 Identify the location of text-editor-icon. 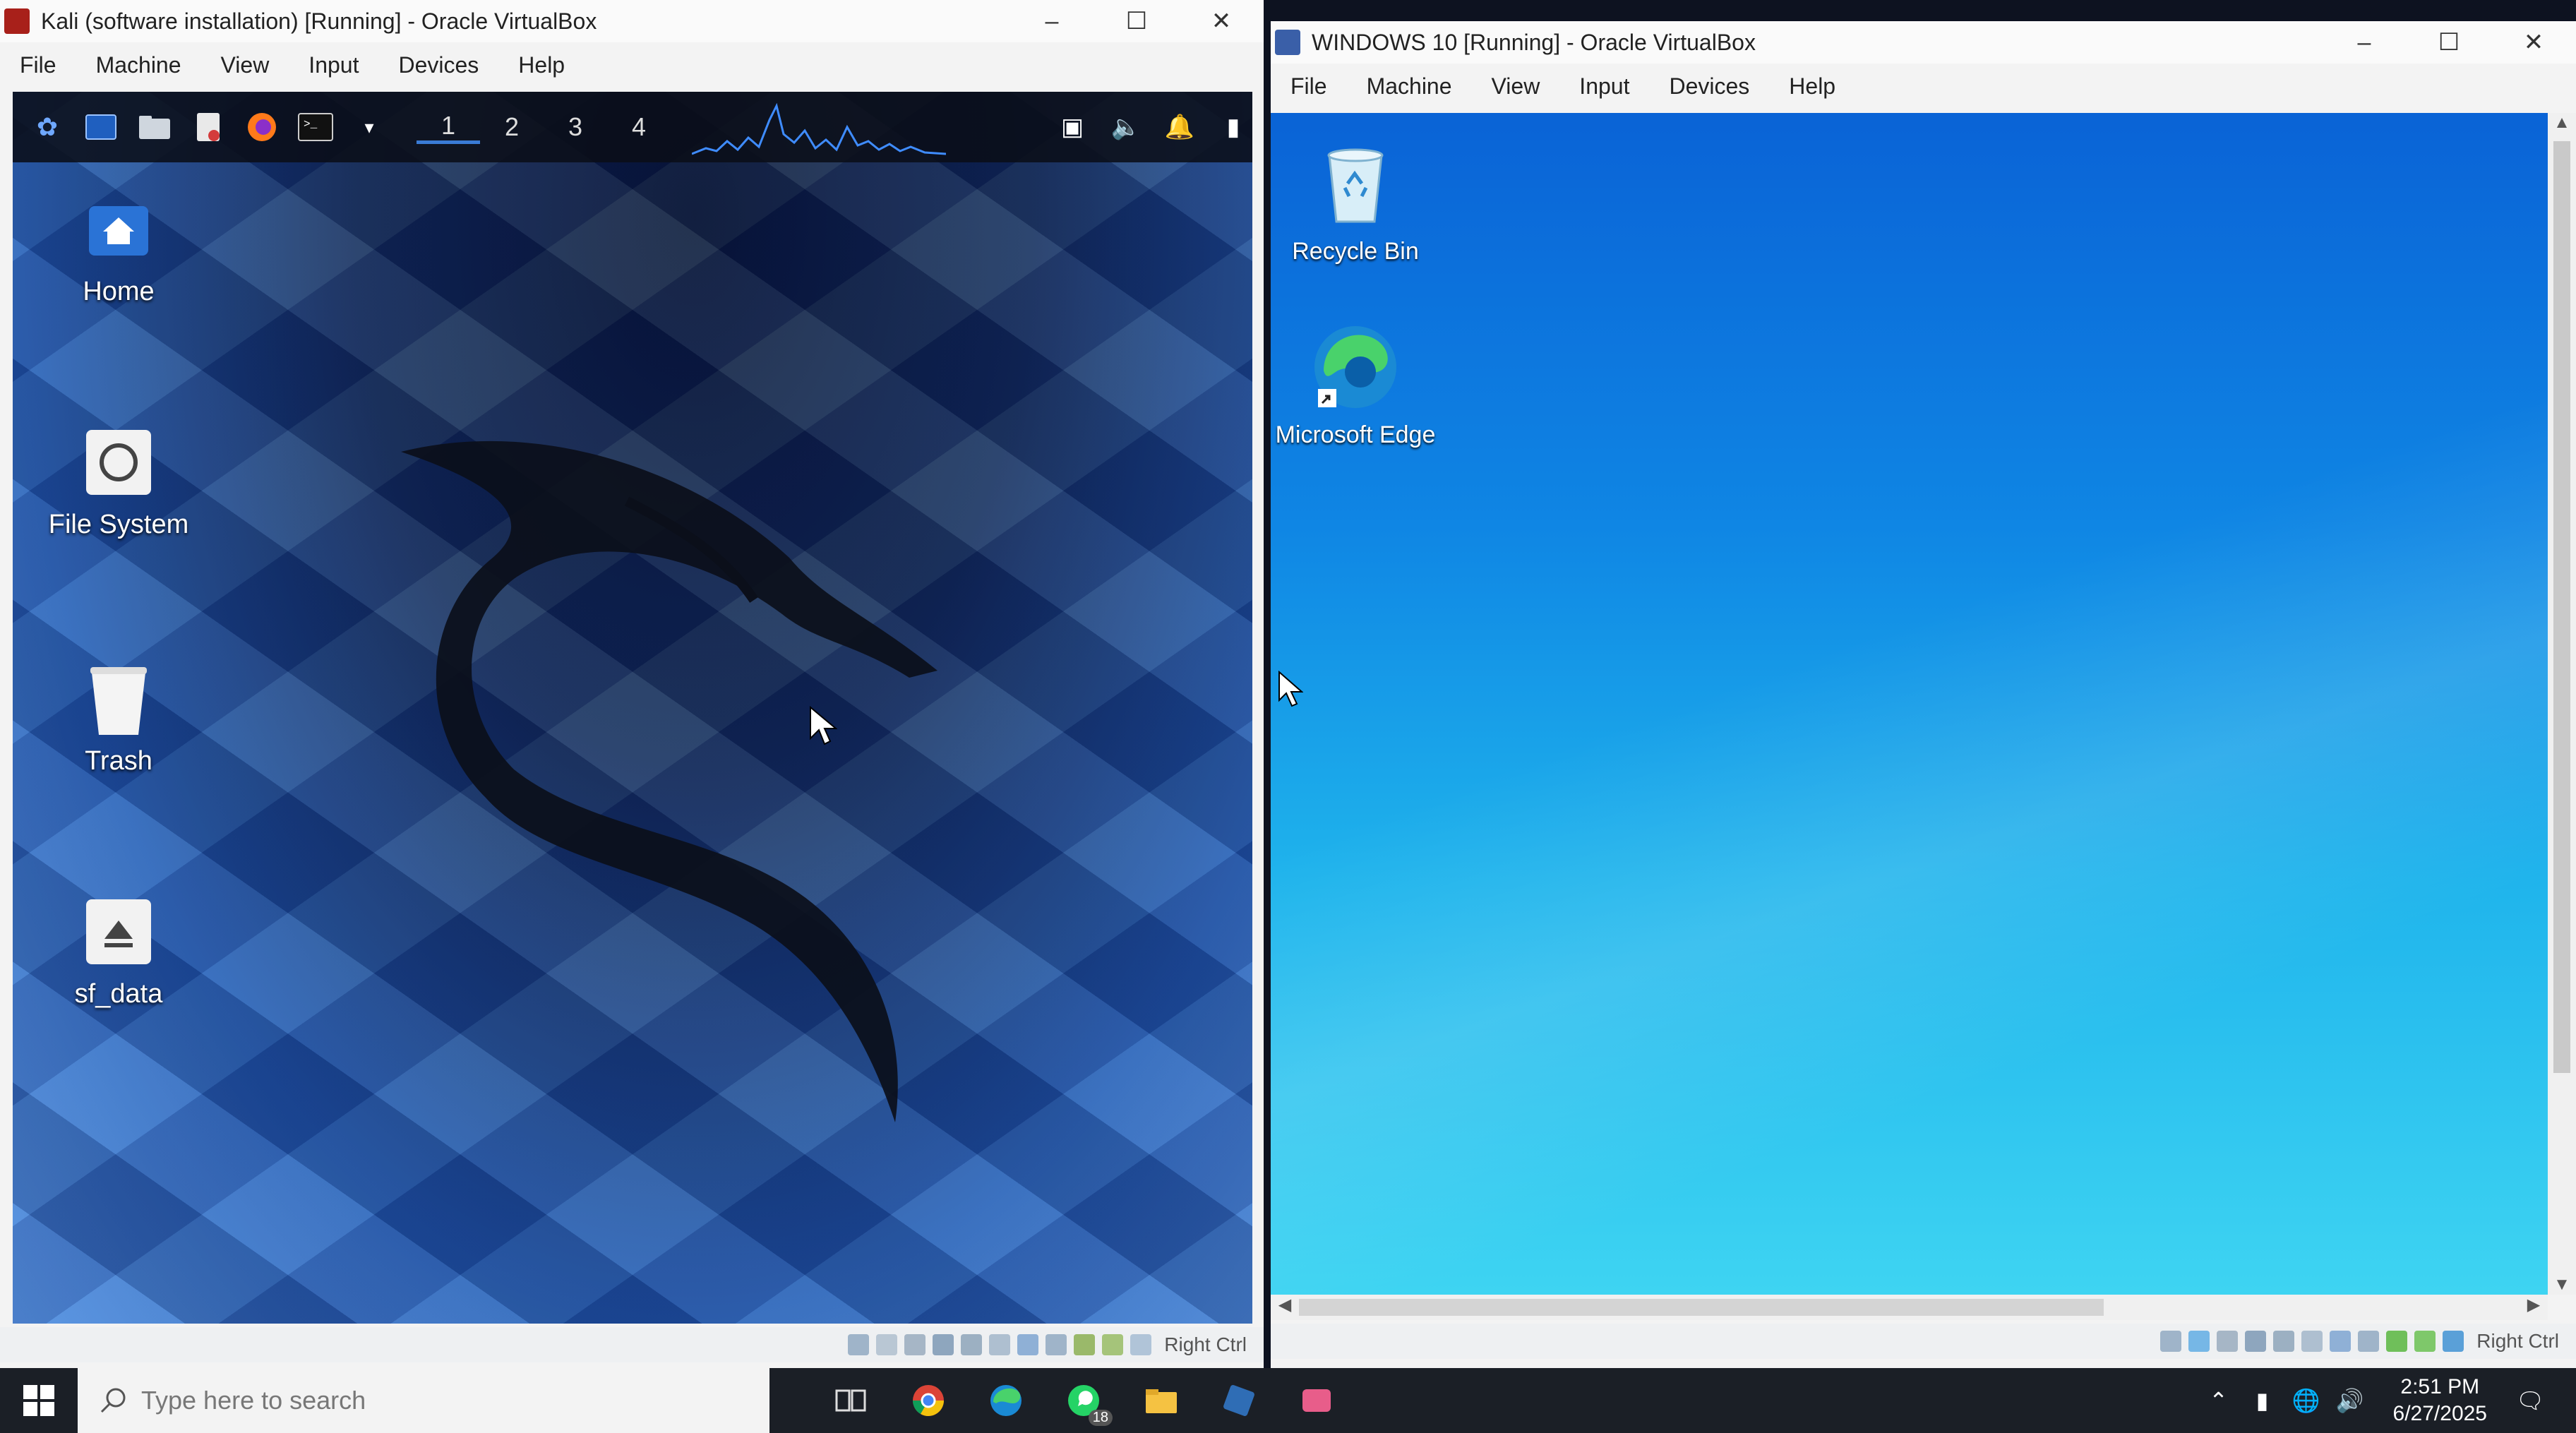
(208, 127).